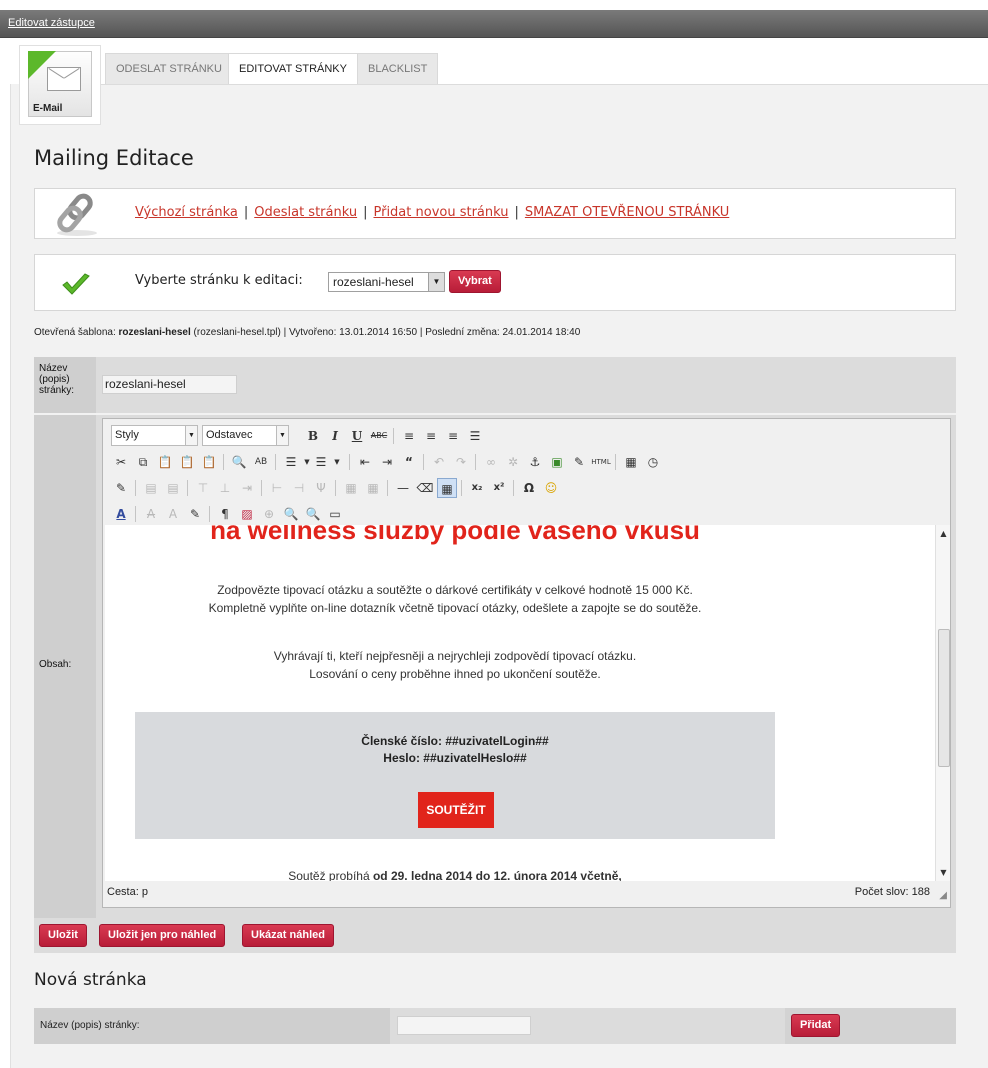  Describe the element at coordinates (121, 488) in the screenshot. I see `edit-css-icon: ✎` at that location.